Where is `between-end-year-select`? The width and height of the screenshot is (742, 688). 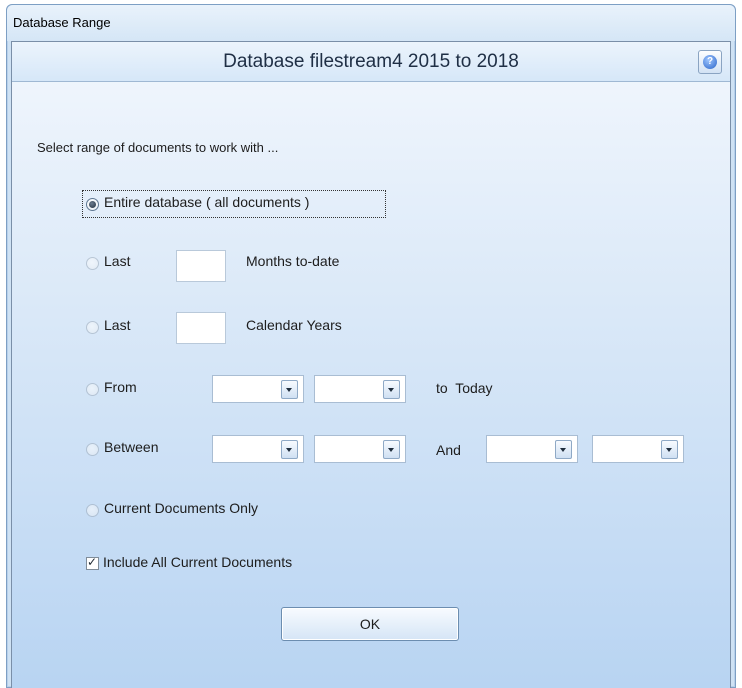 between-end-year-select is located at coordinates (638, 449).